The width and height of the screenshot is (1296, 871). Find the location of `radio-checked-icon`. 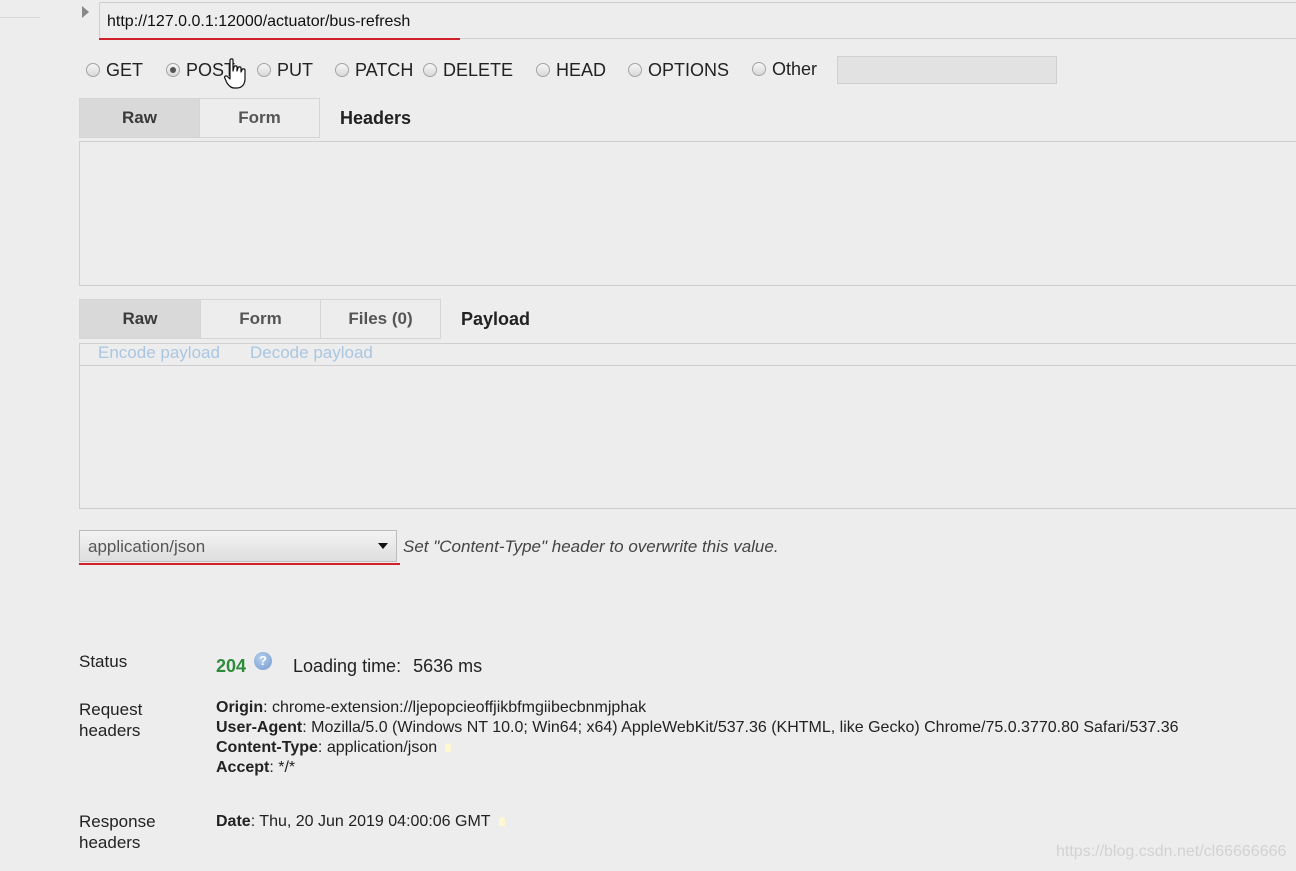

radio-checked-icon is located at coordinates (173, 69).